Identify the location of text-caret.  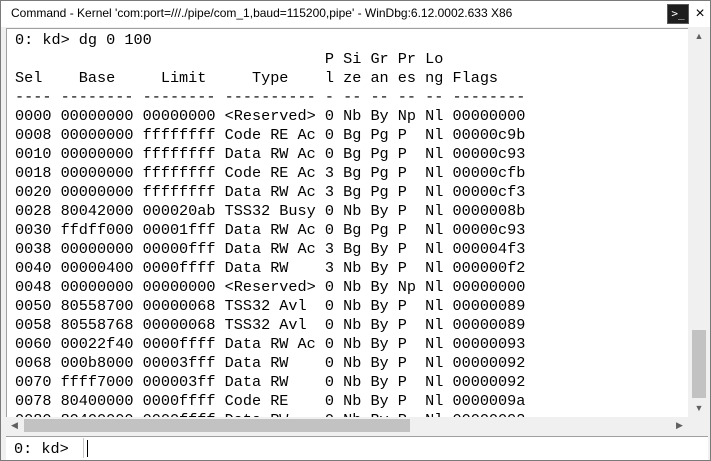
(87, 448).